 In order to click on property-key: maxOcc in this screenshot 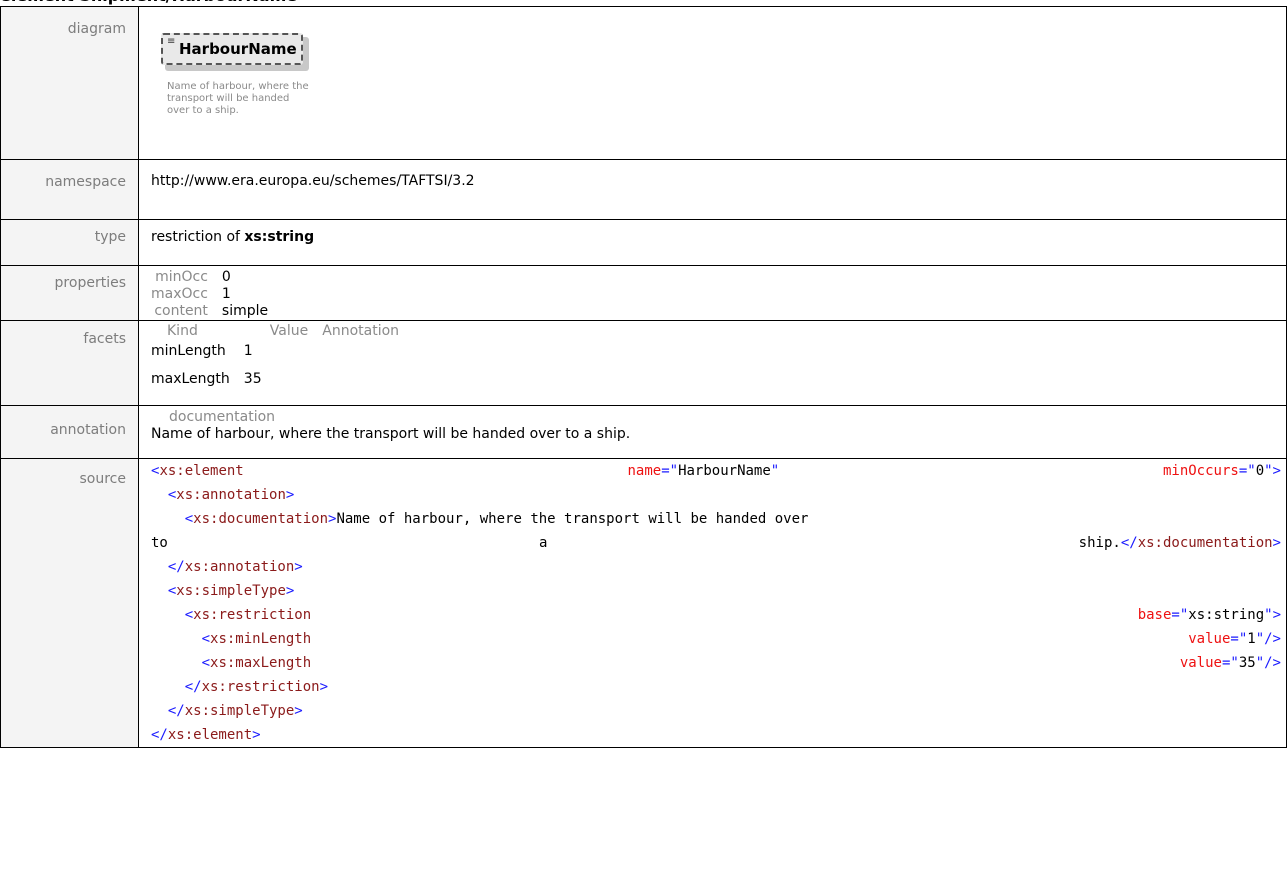, I will do `click(179, 294)`.